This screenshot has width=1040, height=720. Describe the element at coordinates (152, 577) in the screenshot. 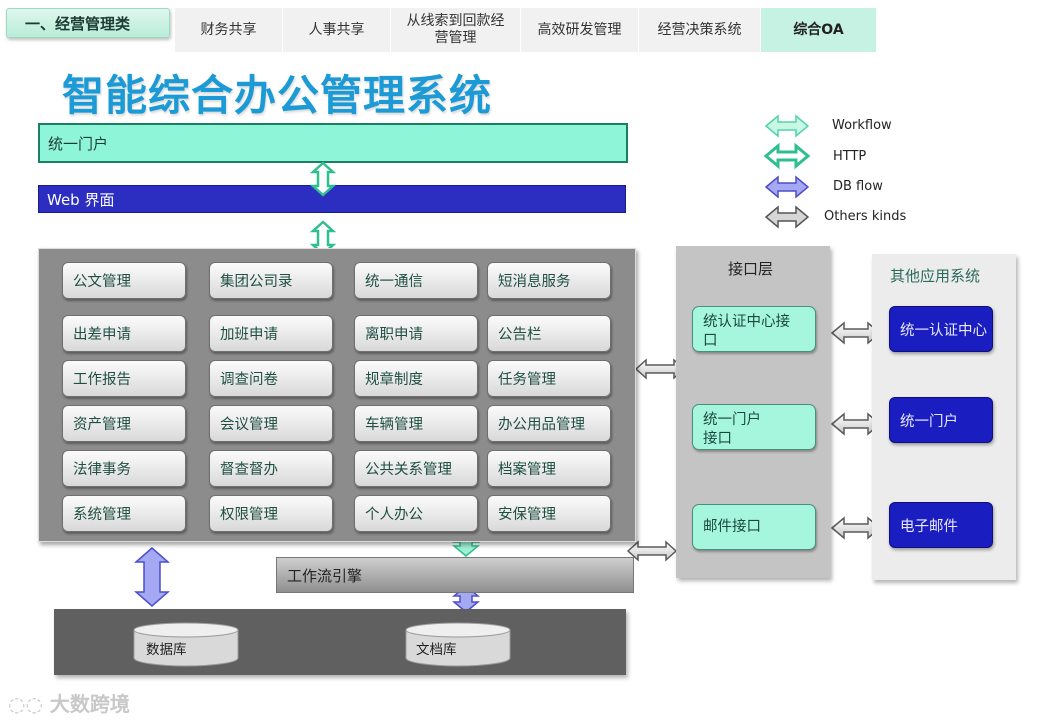

I see `modules-db-arrow` at that location.